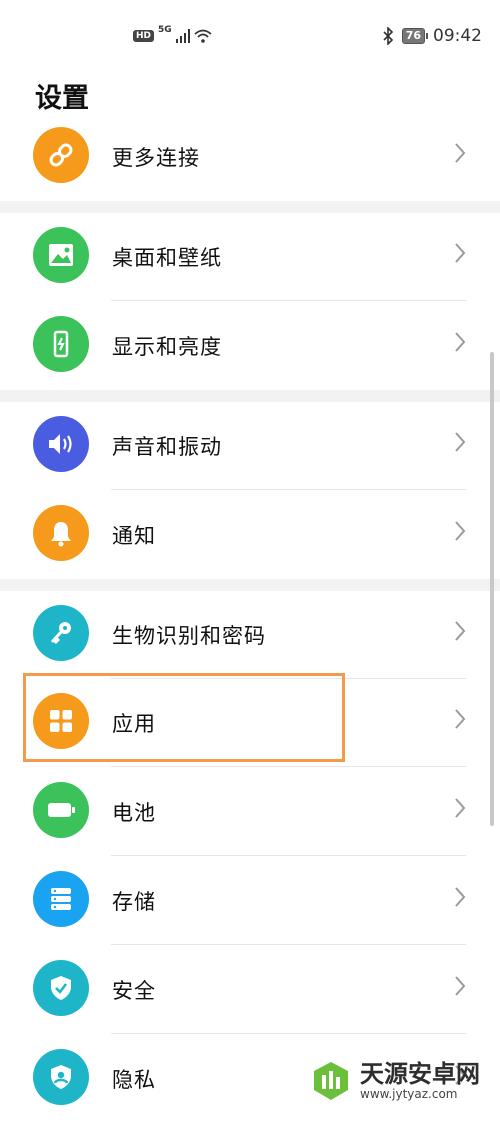 The image size is (500, 1123). What do you see at coordinates (61, 444) in the screenshot?
I see `speaker-icon` at bounding box center [61, 444].